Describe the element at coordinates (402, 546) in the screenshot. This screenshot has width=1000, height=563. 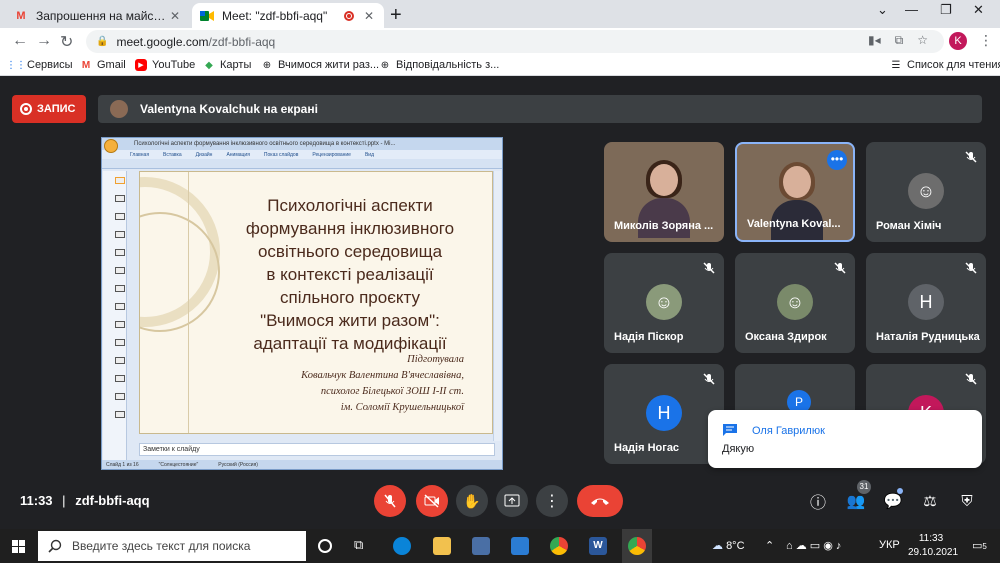
I see `edge-icon` at that location.